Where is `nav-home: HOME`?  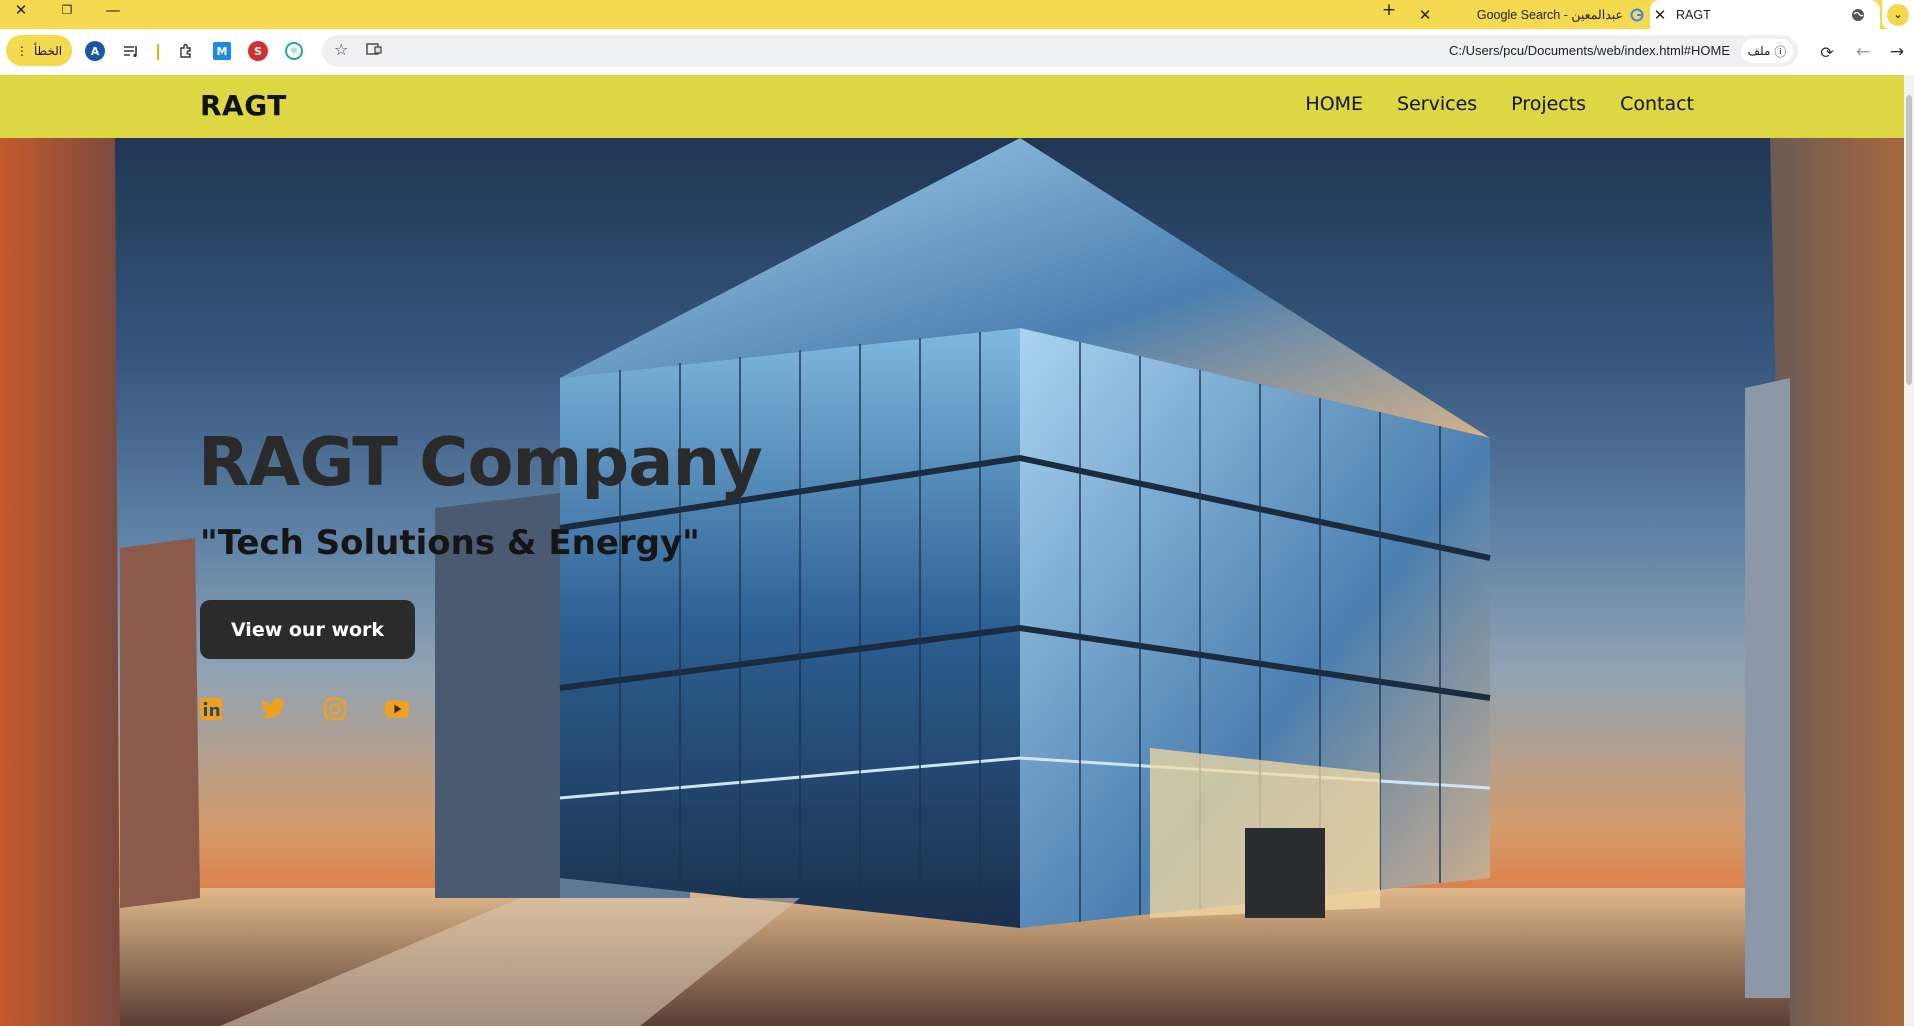 nav-home: HOME is located at coordinates (1334, 104).